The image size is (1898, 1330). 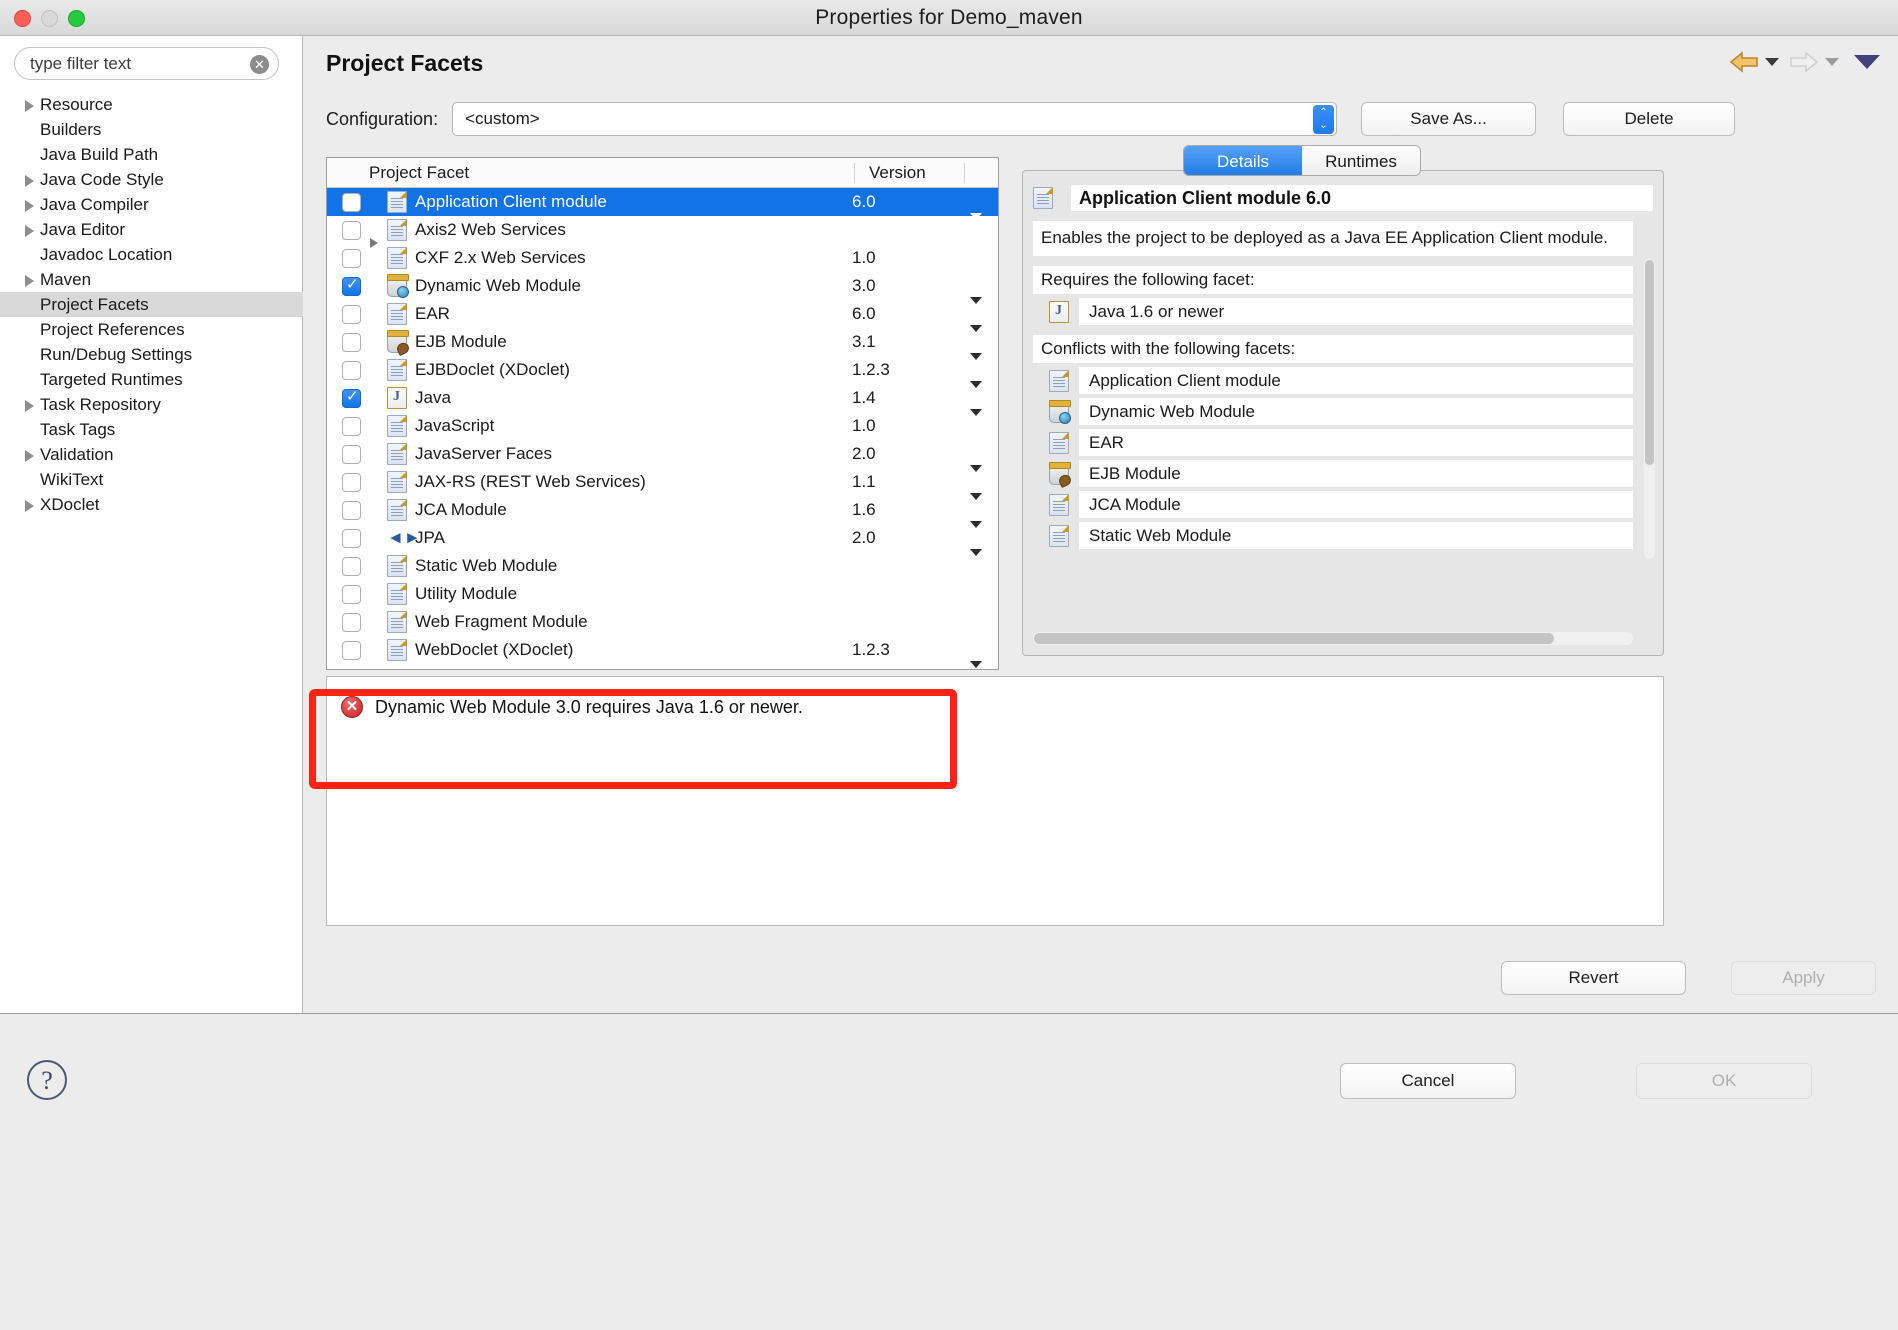 I want to click on sidebar-item-maven: Maven, so click(x=151, y=279).